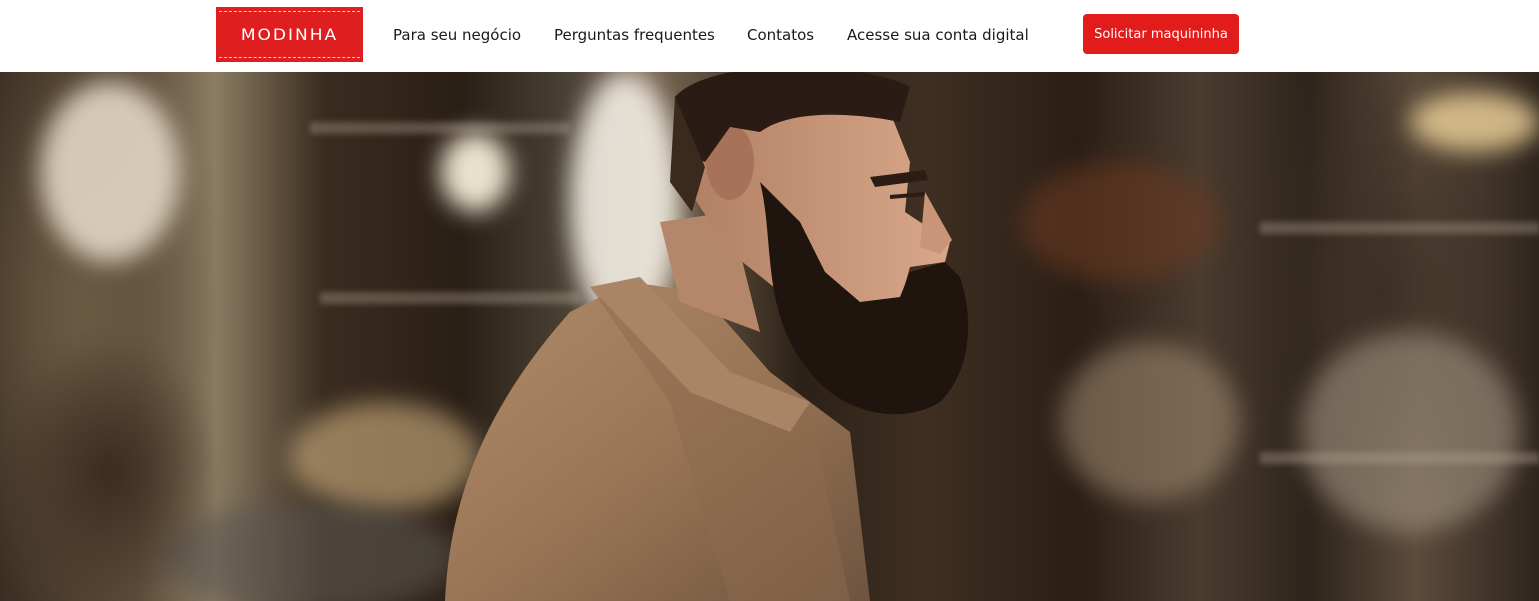  Describe the element at coordinates (457, 35) in the screenshot. I see `nav-link-business: Para seu negócio` at that location.